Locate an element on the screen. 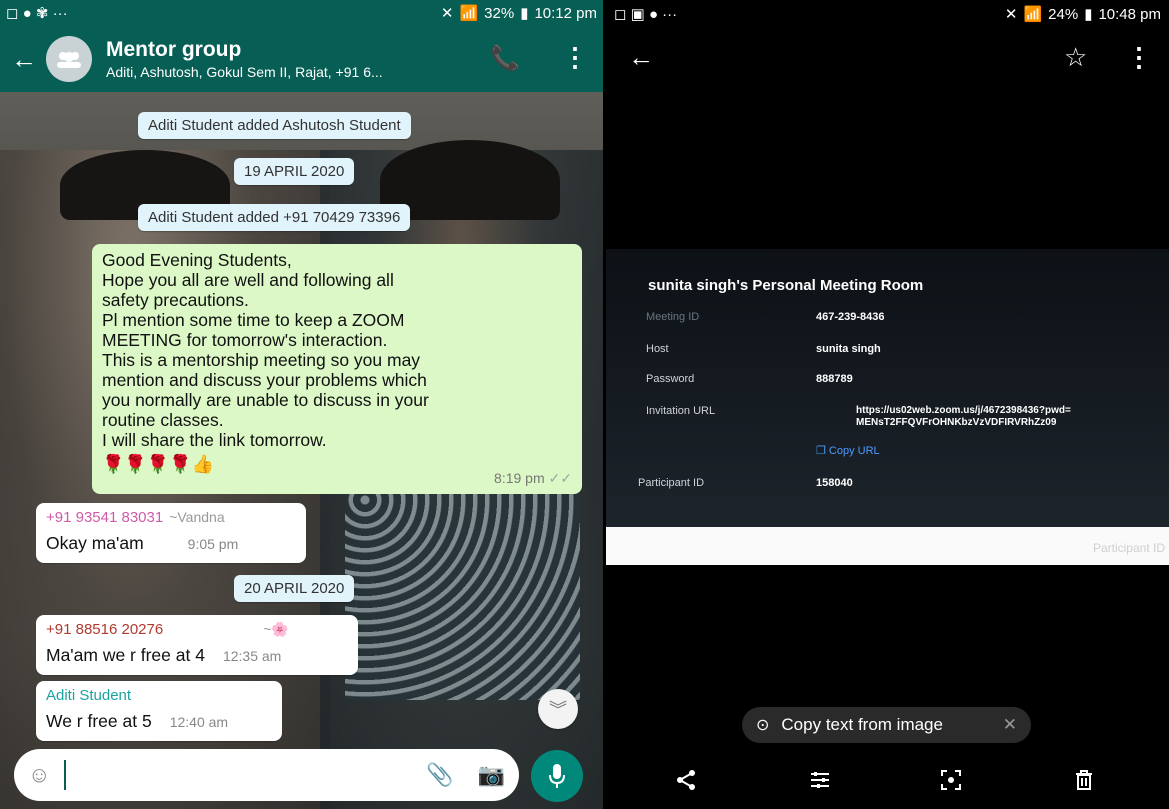 The width and height of the screenshot is (1169, 809). message-line: This is a mentorship meeting so you may is located at coordinates (261, 360).